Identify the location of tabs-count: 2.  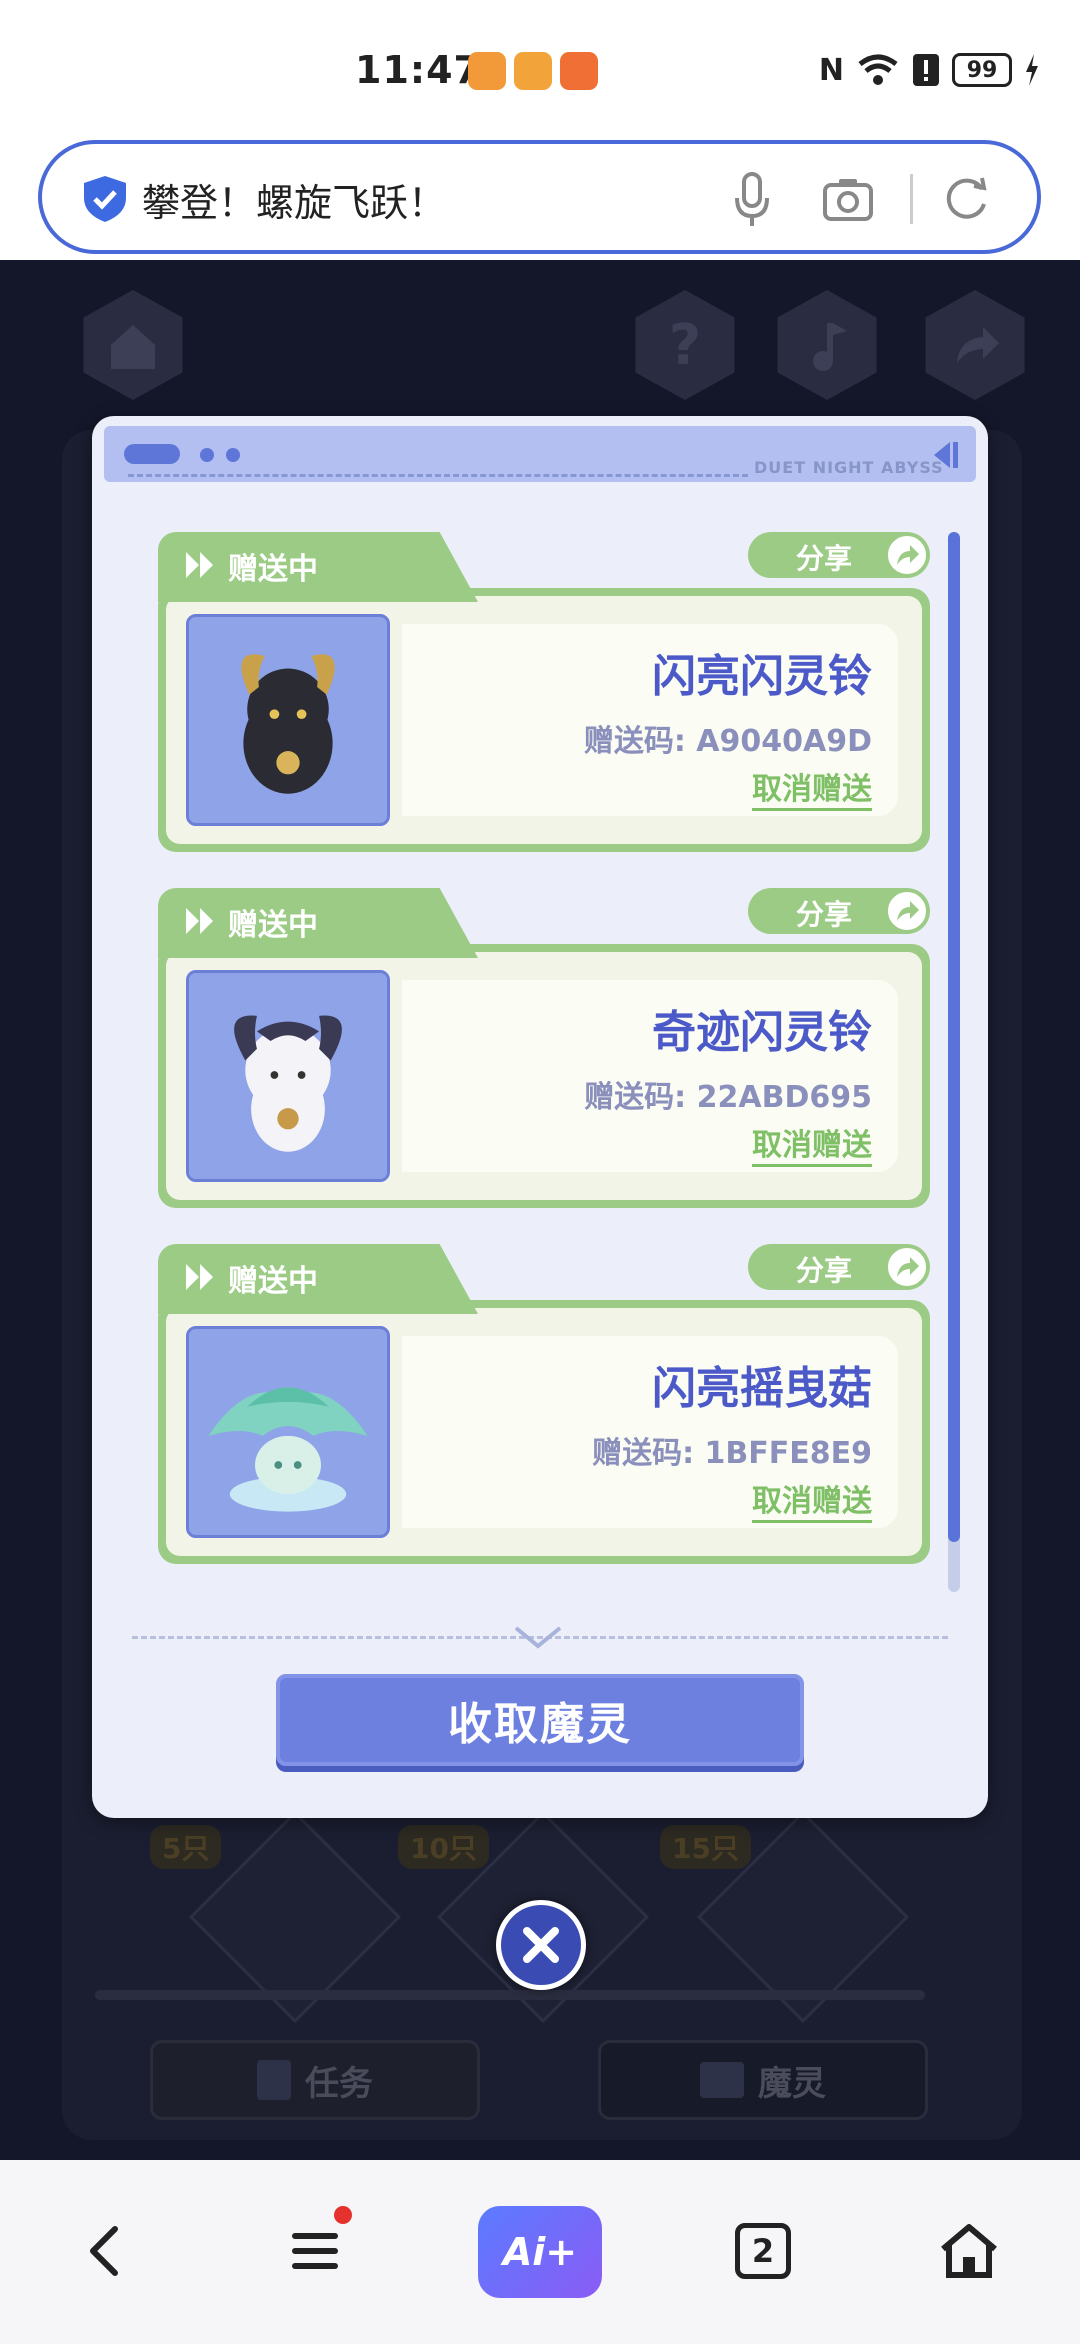
(763, 2251).